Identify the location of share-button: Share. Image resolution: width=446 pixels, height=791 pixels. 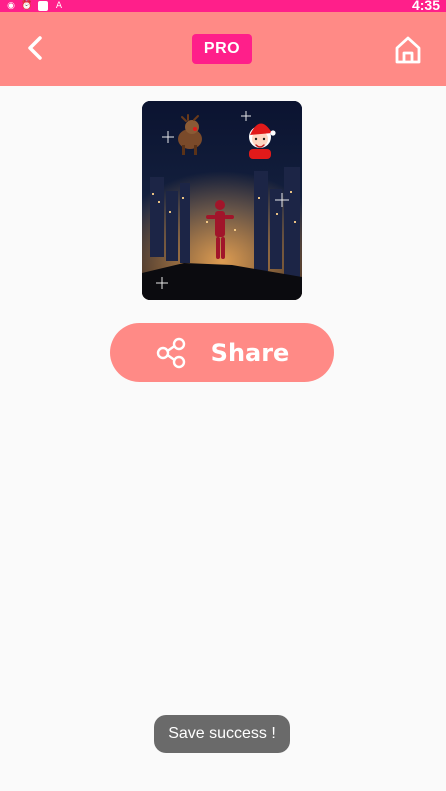
(222, 352).